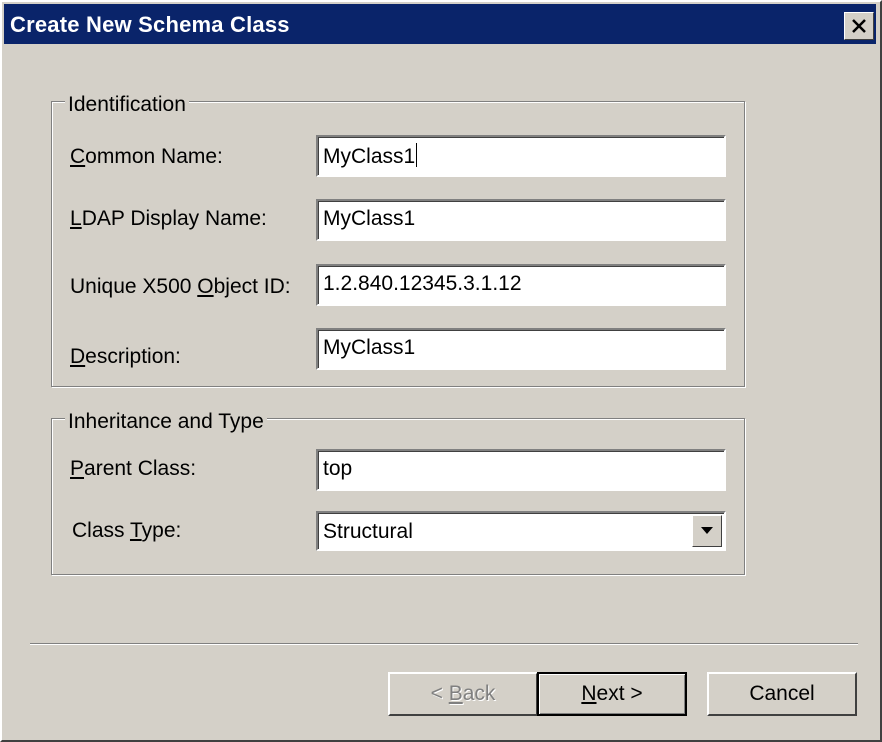 The width and height of the screenshot is (882, 742). I want to click on next-button: Next >, so click(612, 694).